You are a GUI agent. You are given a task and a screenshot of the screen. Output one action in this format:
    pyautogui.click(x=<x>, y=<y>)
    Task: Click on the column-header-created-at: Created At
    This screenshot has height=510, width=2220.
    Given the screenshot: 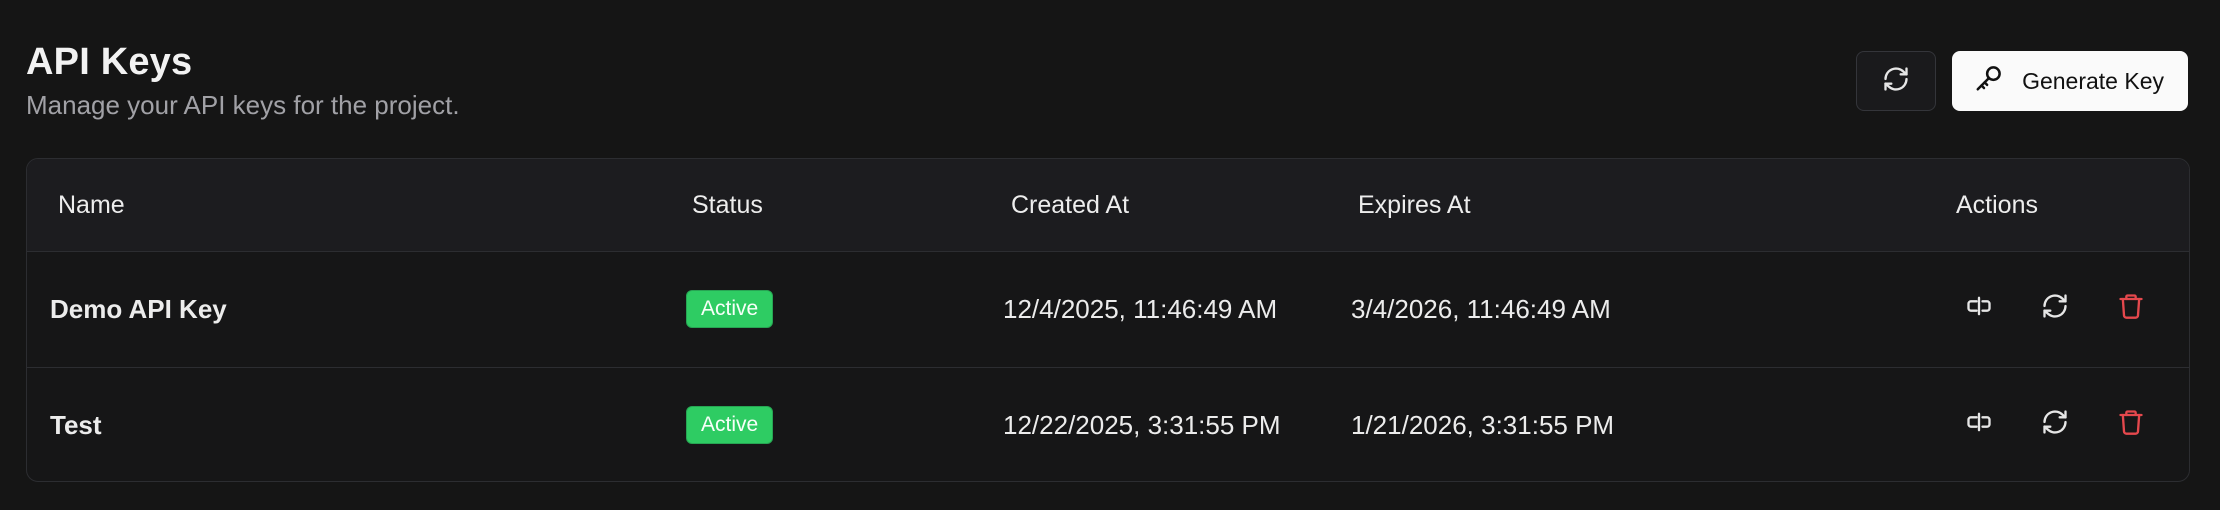 What is the action you would take?
    pyautogui.click(x=1070, y=205)
    